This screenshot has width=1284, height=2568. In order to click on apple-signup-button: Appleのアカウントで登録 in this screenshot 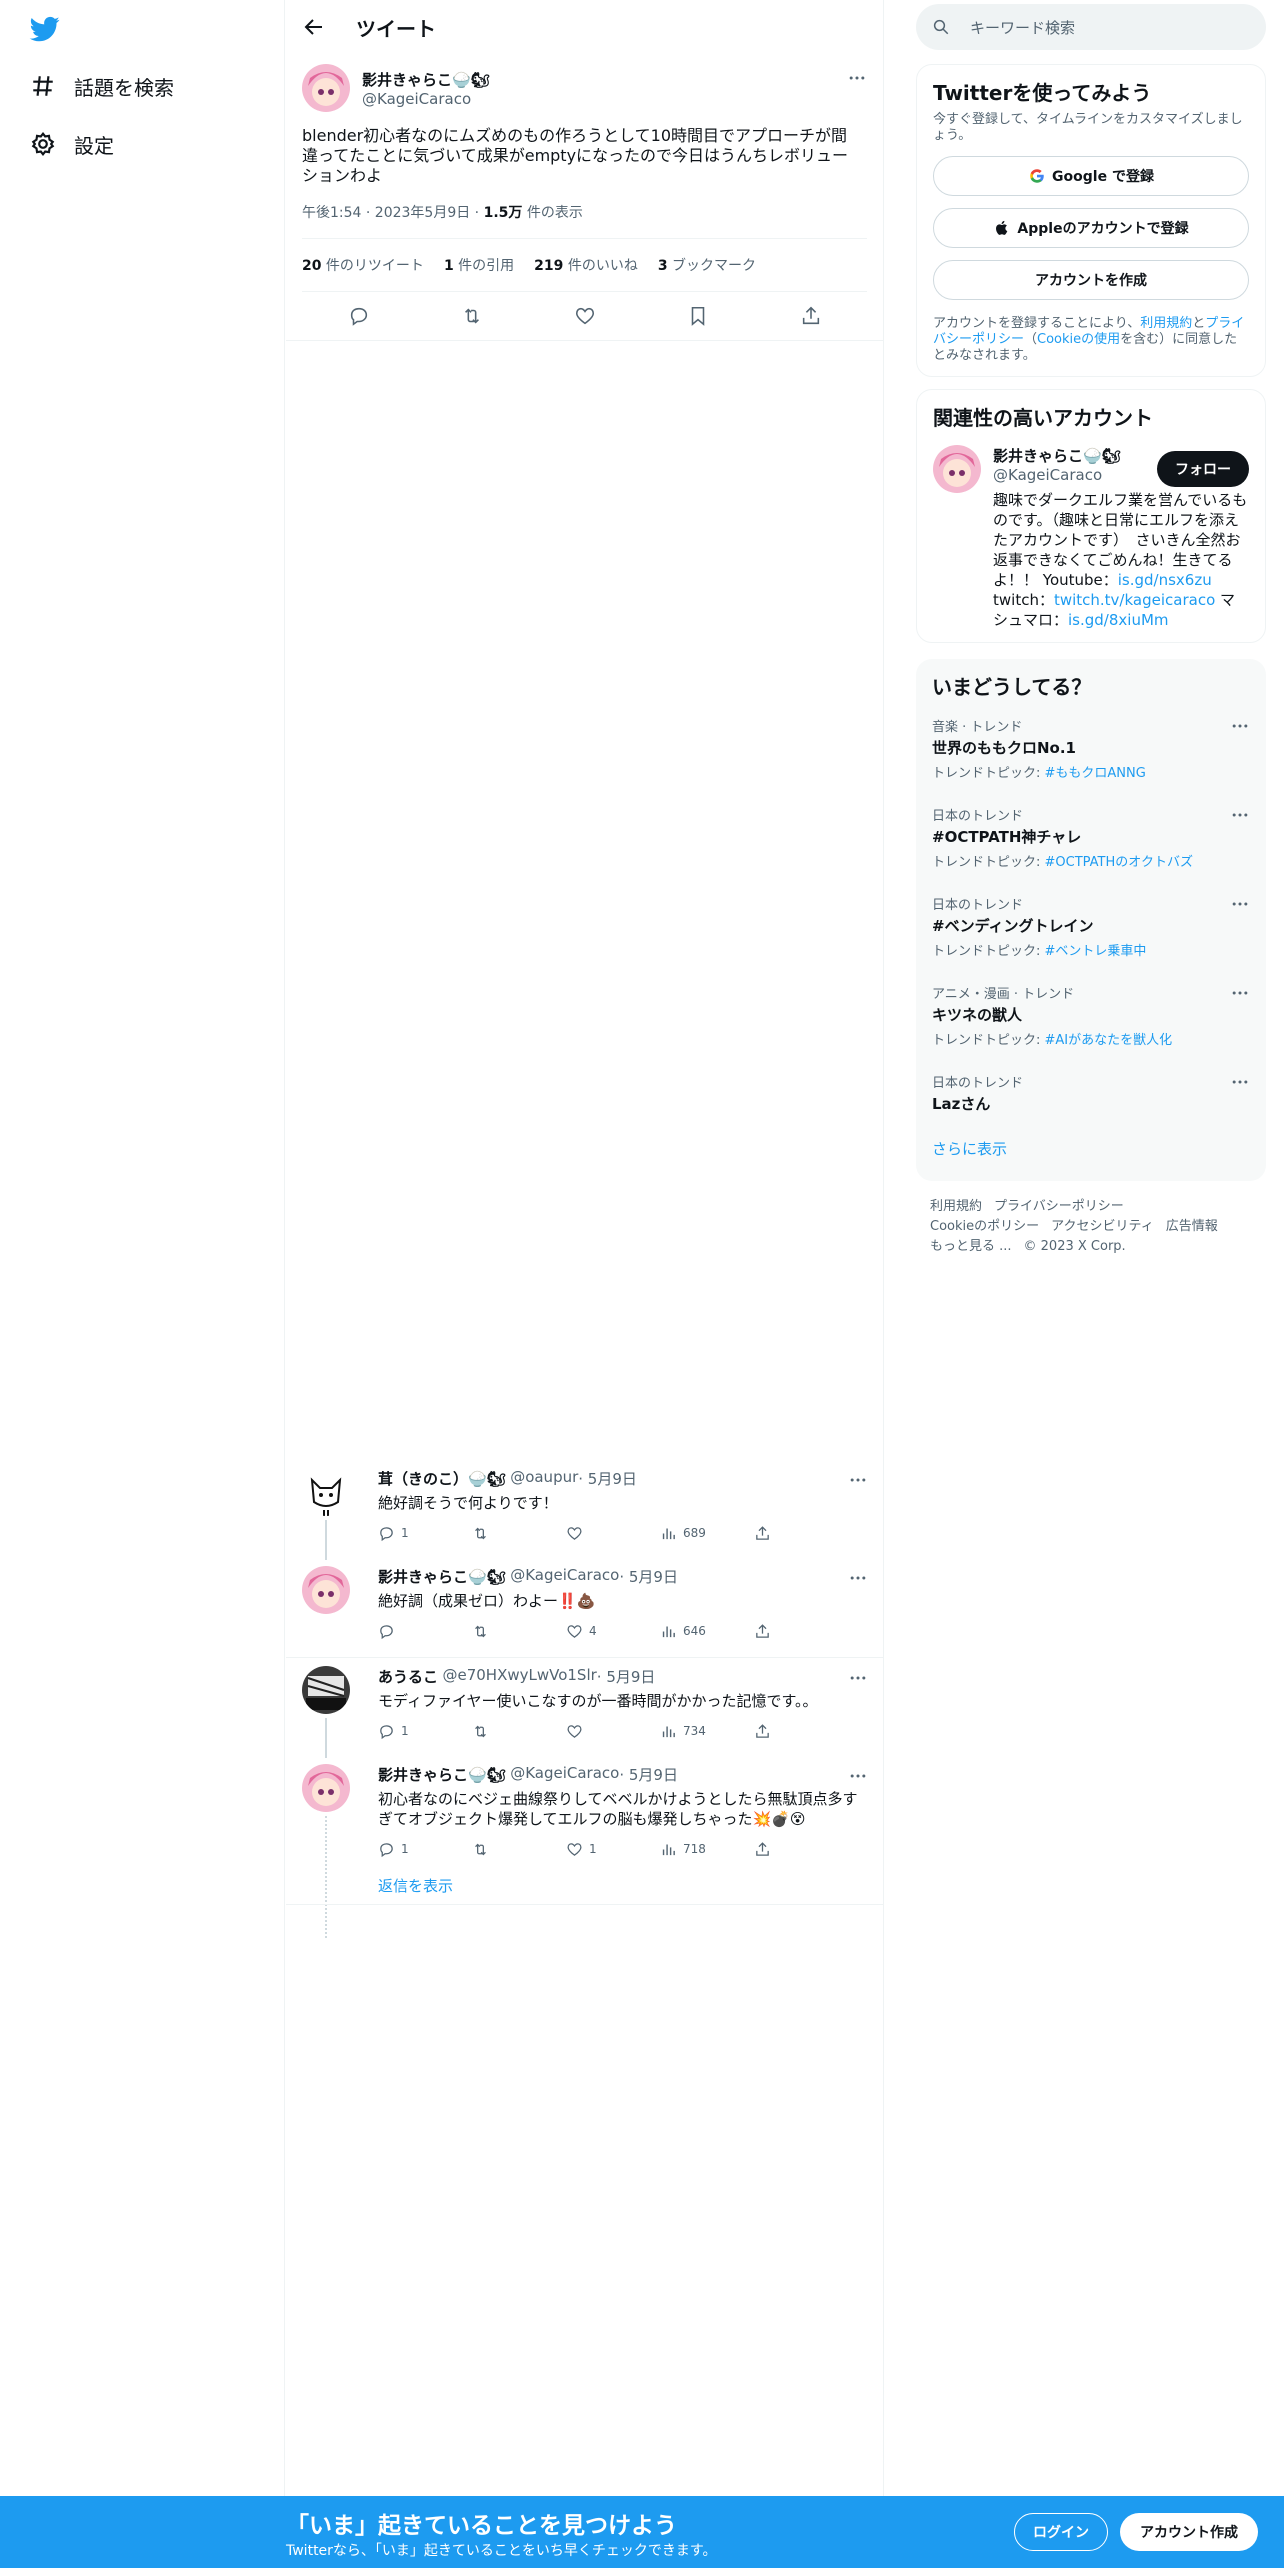, I will do `click(1091, 228)`.